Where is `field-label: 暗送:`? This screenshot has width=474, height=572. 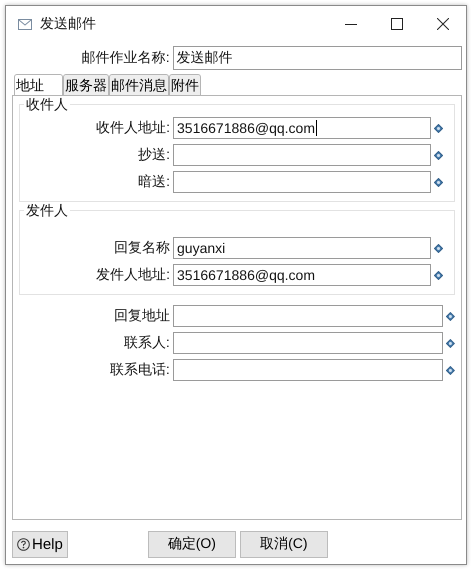 field-label: 暗送: is located at coordinates (154, 182).